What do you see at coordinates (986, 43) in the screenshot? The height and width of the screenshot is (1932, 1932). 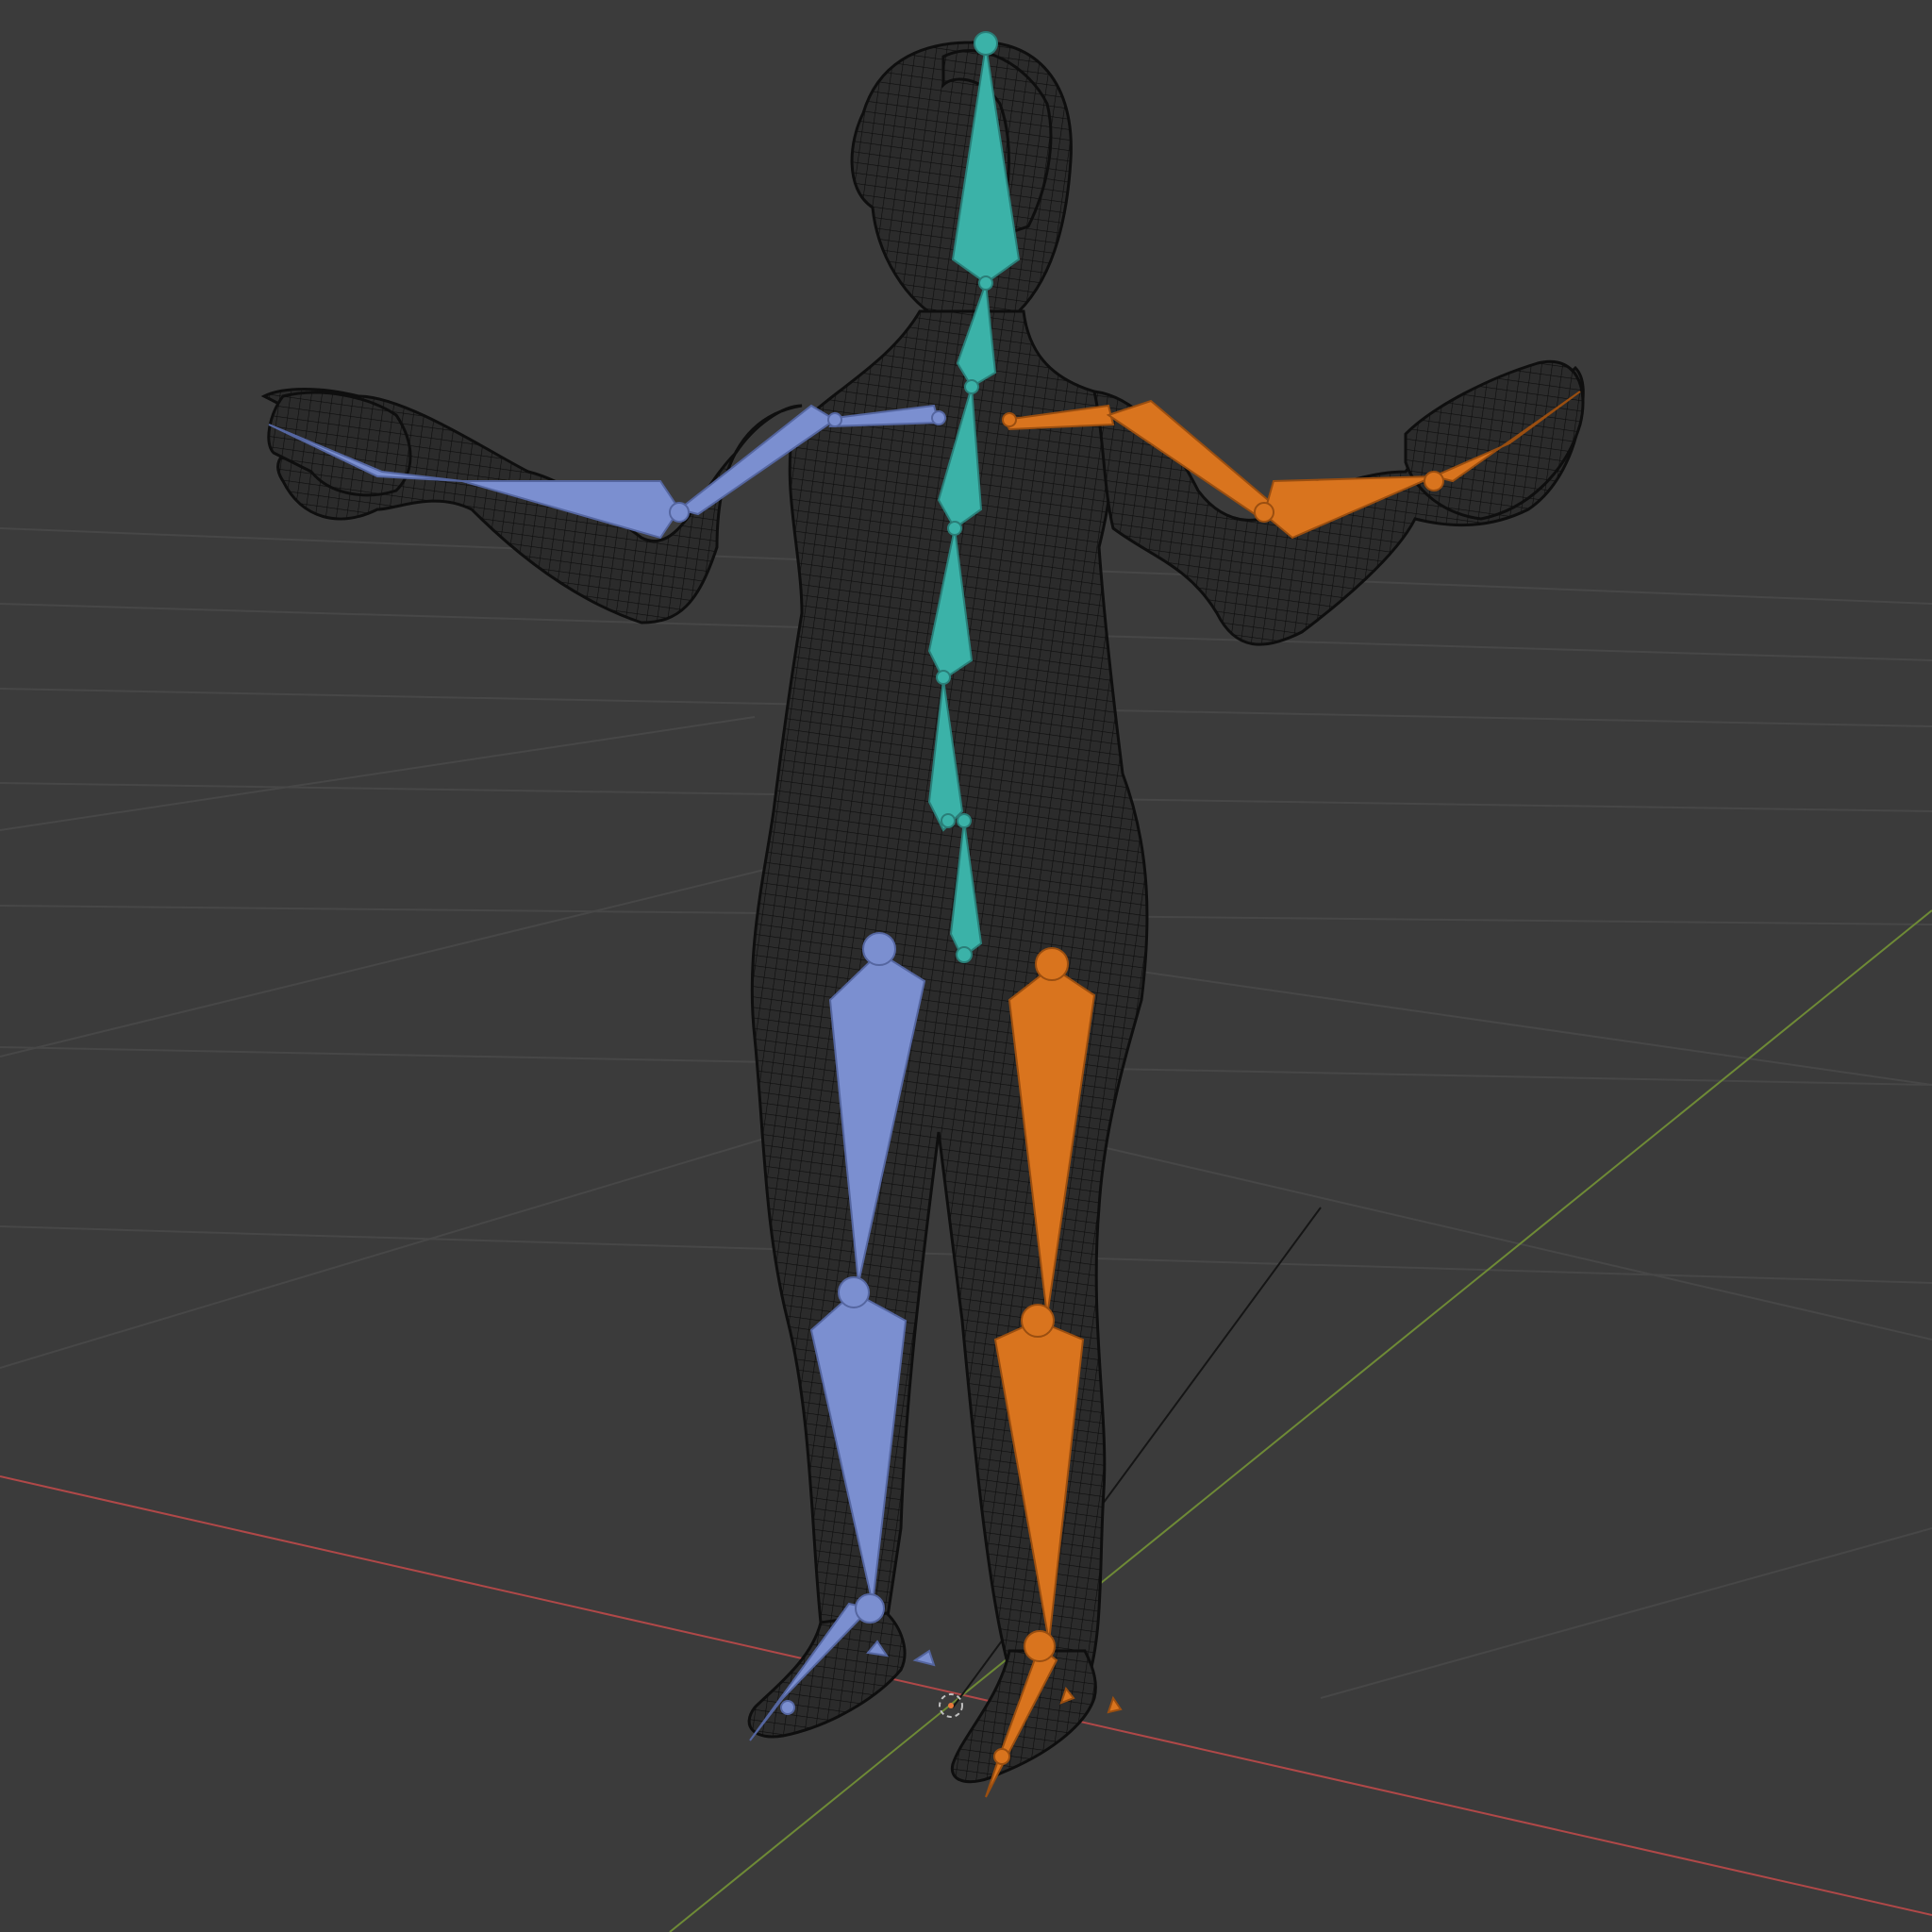 I see `joint-head-tip` at bounding box center [986, 43].